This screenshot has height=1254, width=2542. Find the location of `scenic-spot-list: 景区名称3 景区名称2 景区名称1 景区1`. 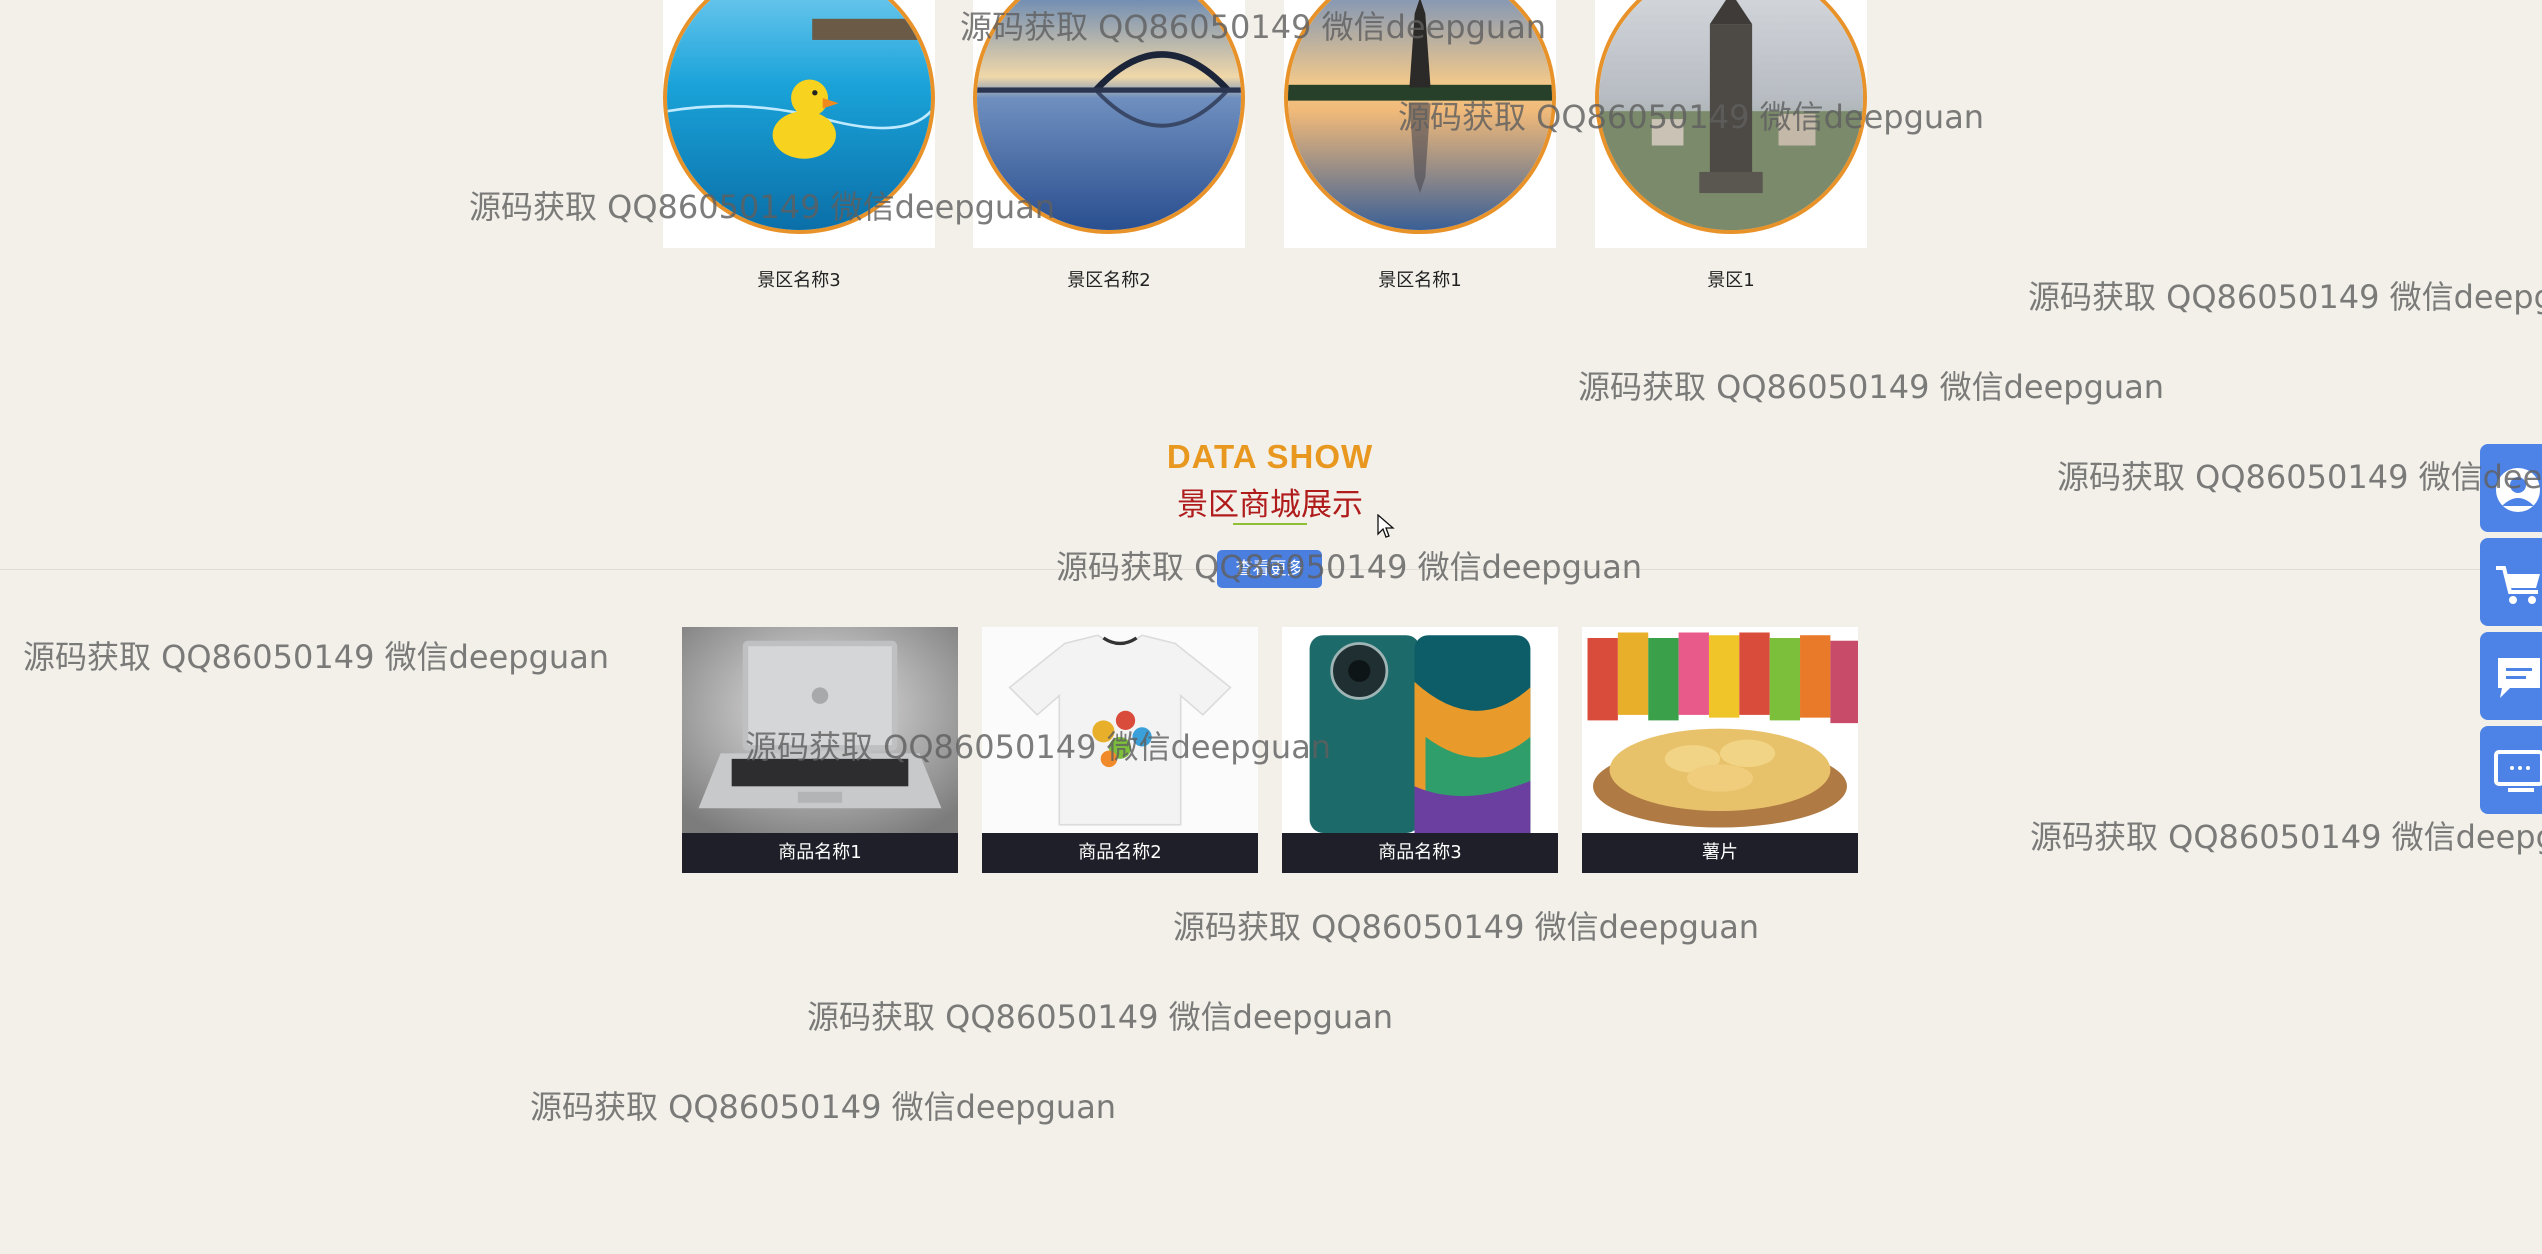

scenic-spot-list: 景区名称3 景区名称2 景区名称1 景区1 is located at coordinates (1265, 155).